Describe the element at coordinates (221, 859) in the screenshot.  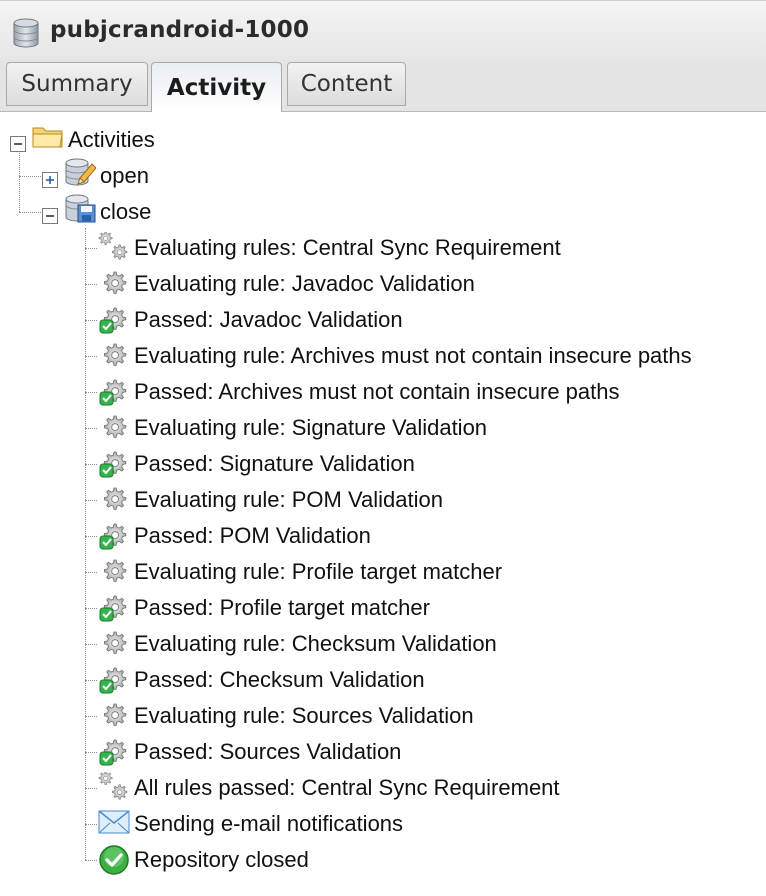
I see `tree-event-label: Repository closed` at that location.